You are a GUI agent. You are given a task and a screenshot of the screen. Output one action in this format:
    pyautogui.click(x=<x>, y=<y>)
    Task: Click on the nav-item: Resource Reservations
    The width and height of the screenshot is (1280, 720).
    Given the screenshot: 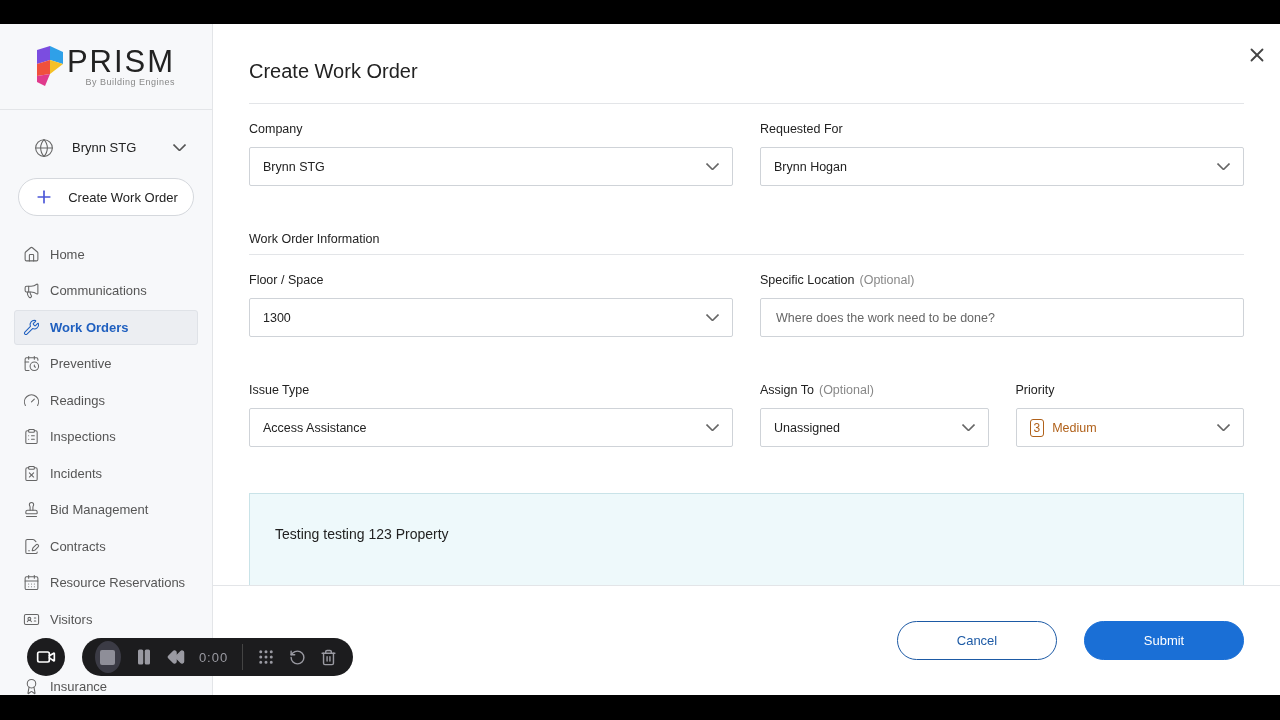 What is the action you would take?
    pyautogui.click(x=106, y=582)
    